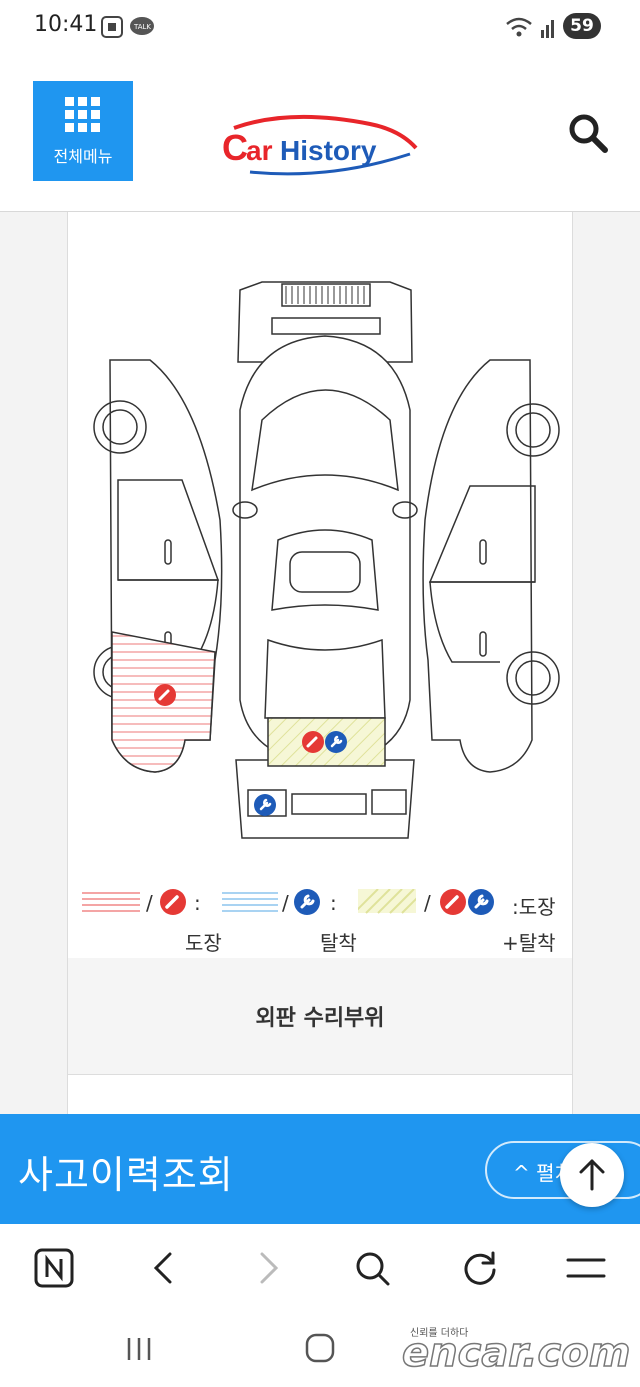 The width and height of the screenshot is (640, 1387). I want to click on all-menu-label: 전체메뉴, so click(83, 156).